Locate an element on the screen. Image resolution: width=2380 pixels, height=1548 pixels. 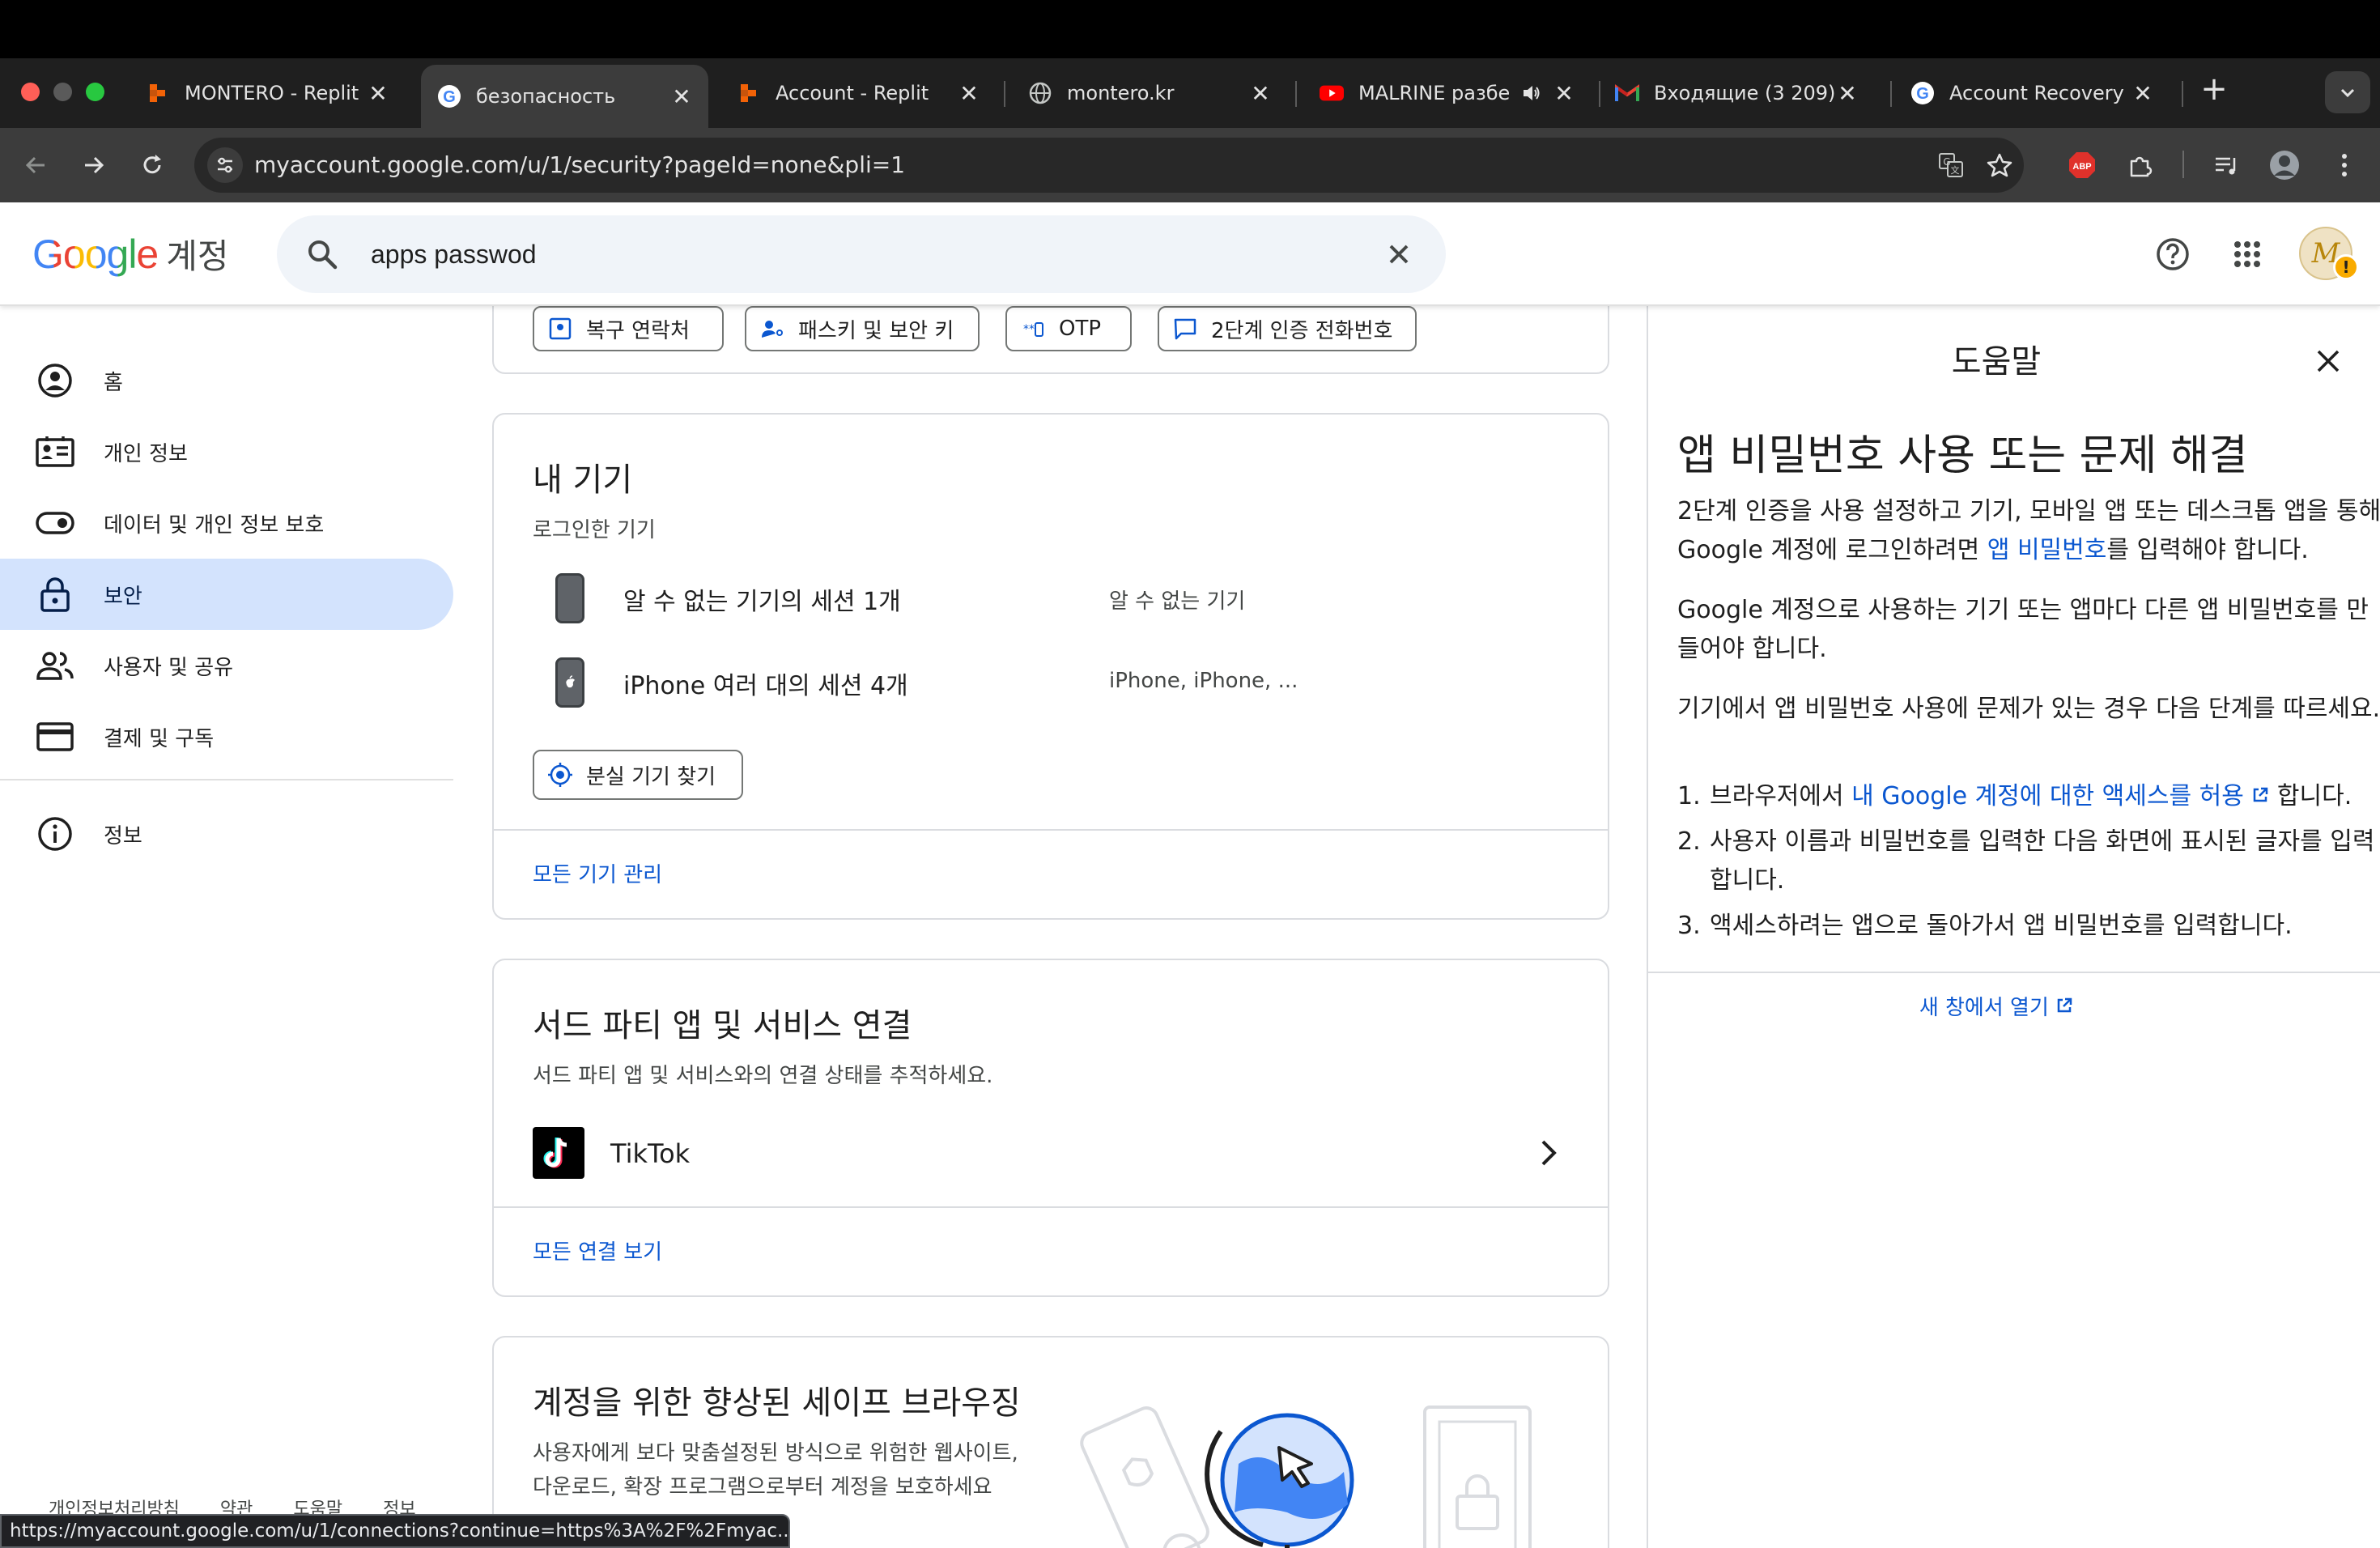
nav-item-people-sharing: 사용자 및 공유 is located at coordinates (227, 665).